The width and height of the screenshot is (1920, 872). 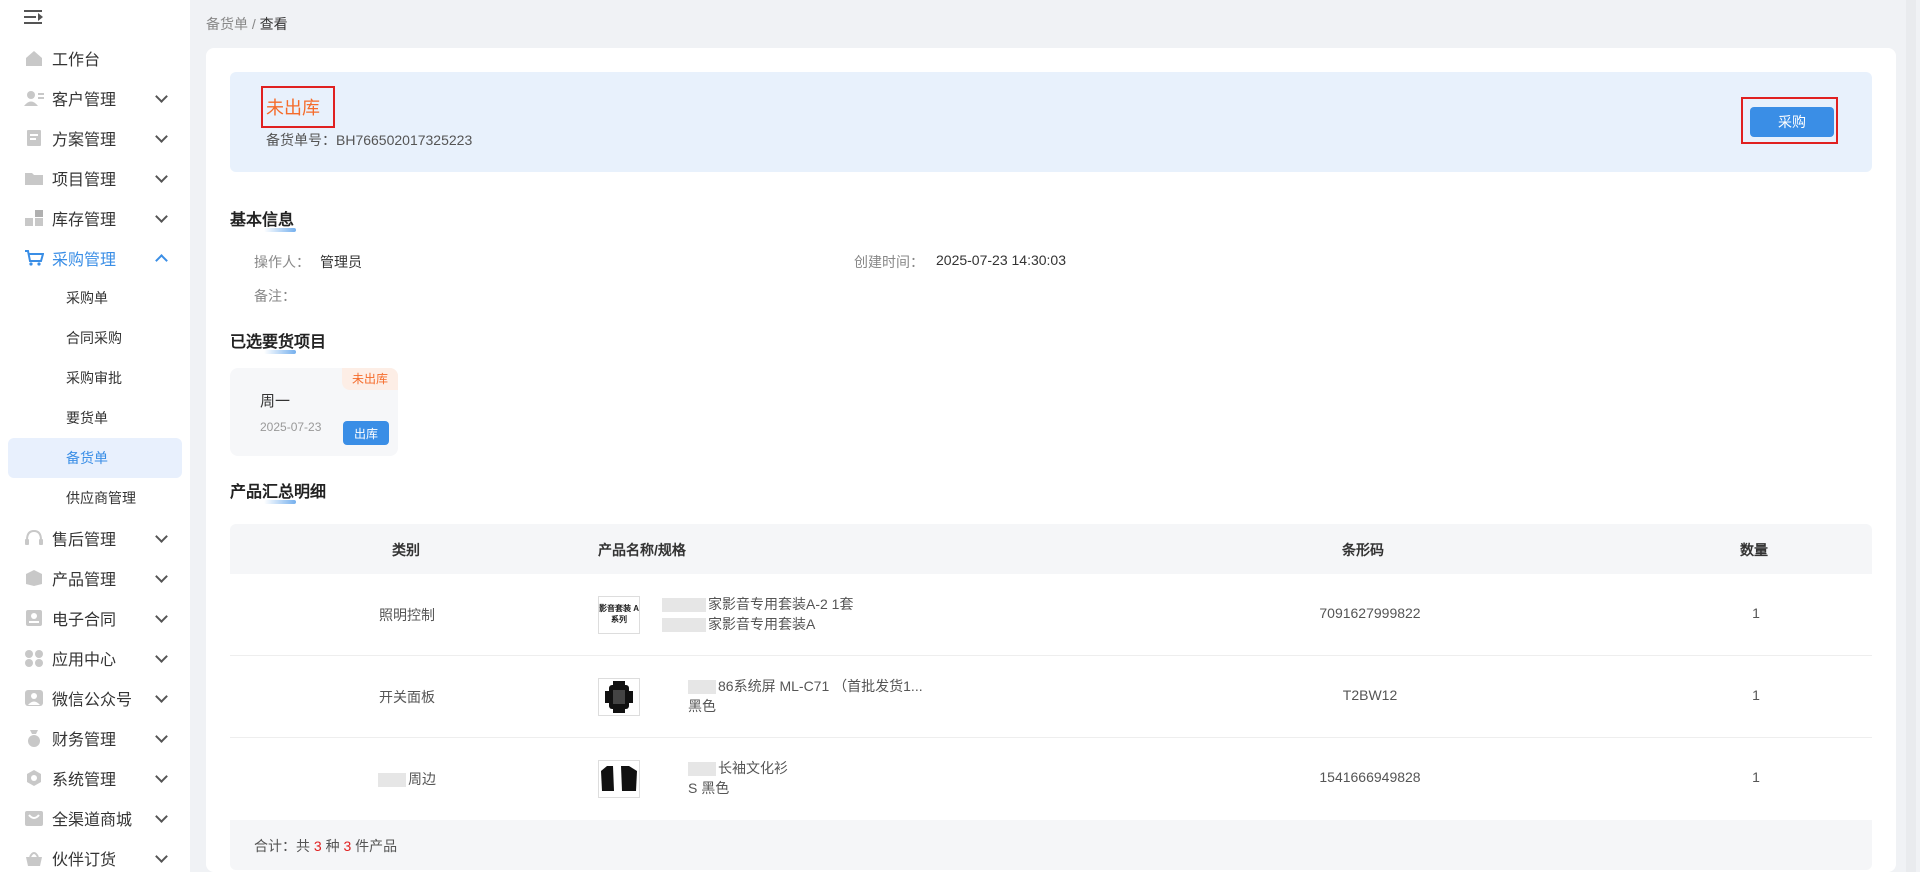 I want to click on sub-item-stock-order: 备货单, so click(x=95, y=458).